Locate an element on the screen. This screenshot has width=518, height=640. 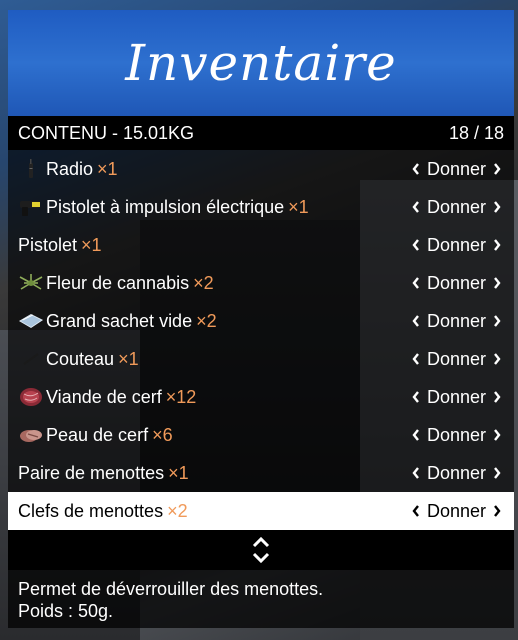
list-item-empty-bag: Grand sachet vide ×2 Donner is located at coordinates (261, 321).